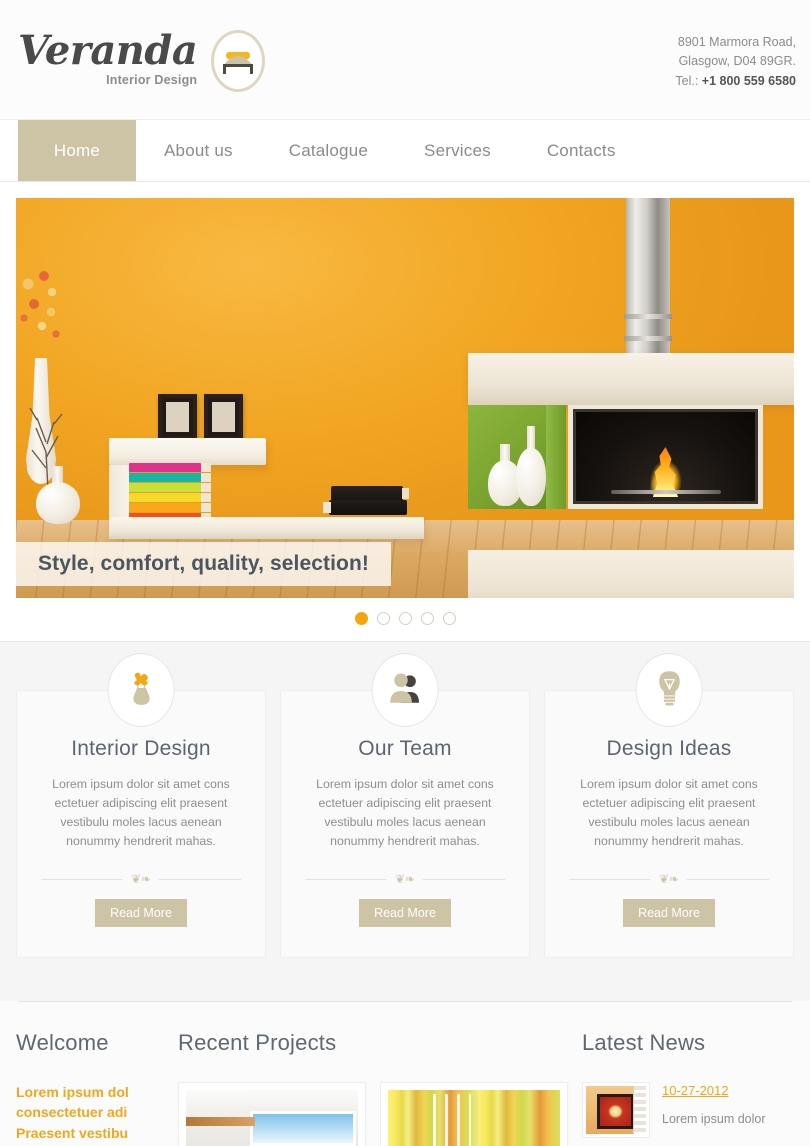 The width and height of the screenshot is (810, 1146). What do you see at coordinates (141, 748) in the screenshot?
I see `feature-title-1: Interior Design` at bounding box center [141, 748].